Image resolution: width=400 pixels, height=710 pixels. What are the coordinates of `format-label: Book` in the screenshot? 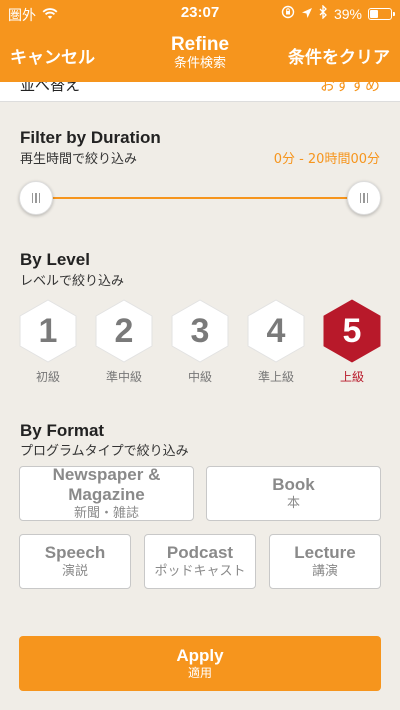 It's located at (293, 484).